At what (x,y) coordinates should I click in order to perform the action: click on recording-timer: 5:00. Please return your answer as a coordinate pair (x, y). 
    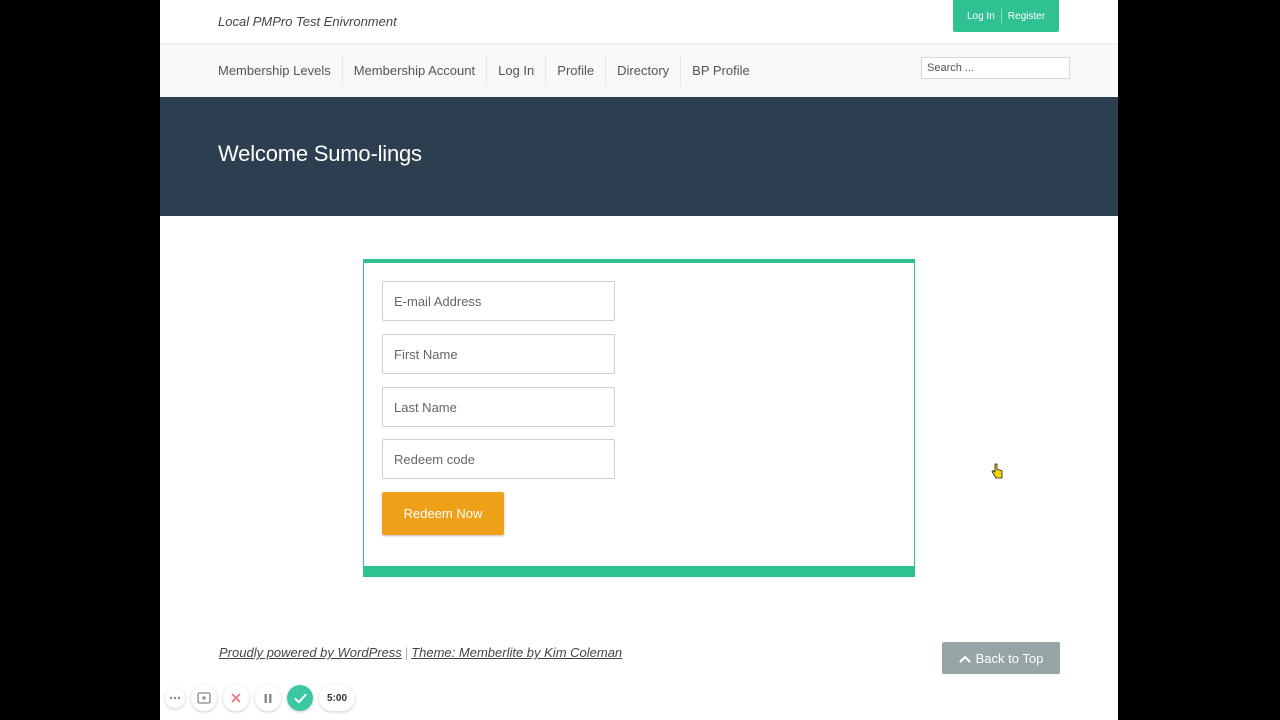
    Looking at the image, I should click on (337, 698).